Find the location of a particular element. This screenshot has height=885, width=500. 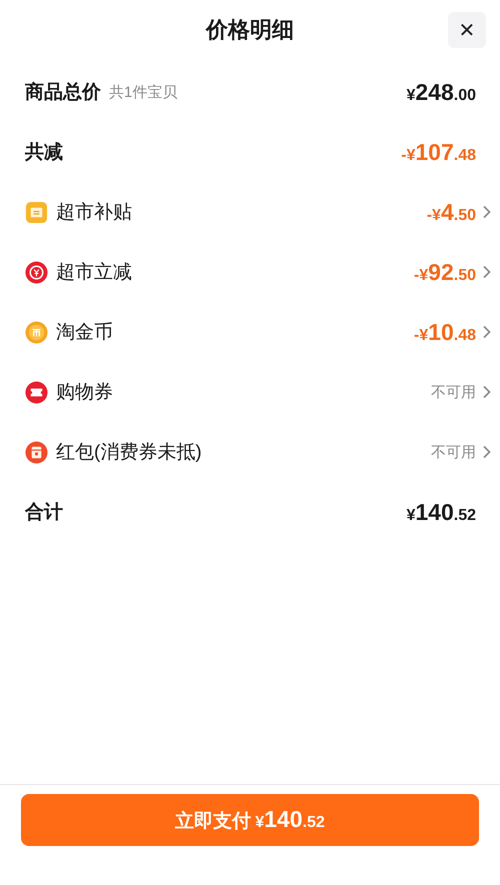

amount: ¥140.52 is located at coordinates (441, 512).